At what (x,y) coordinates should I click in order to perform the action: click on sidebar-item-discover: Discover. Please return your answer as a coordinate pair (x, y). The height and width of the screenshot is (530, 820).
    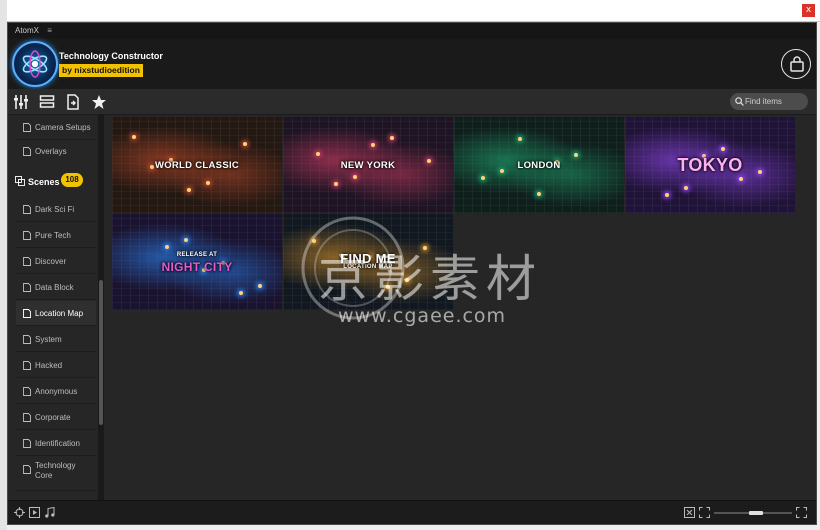
    Looking at the image, I should click on (56, 261).